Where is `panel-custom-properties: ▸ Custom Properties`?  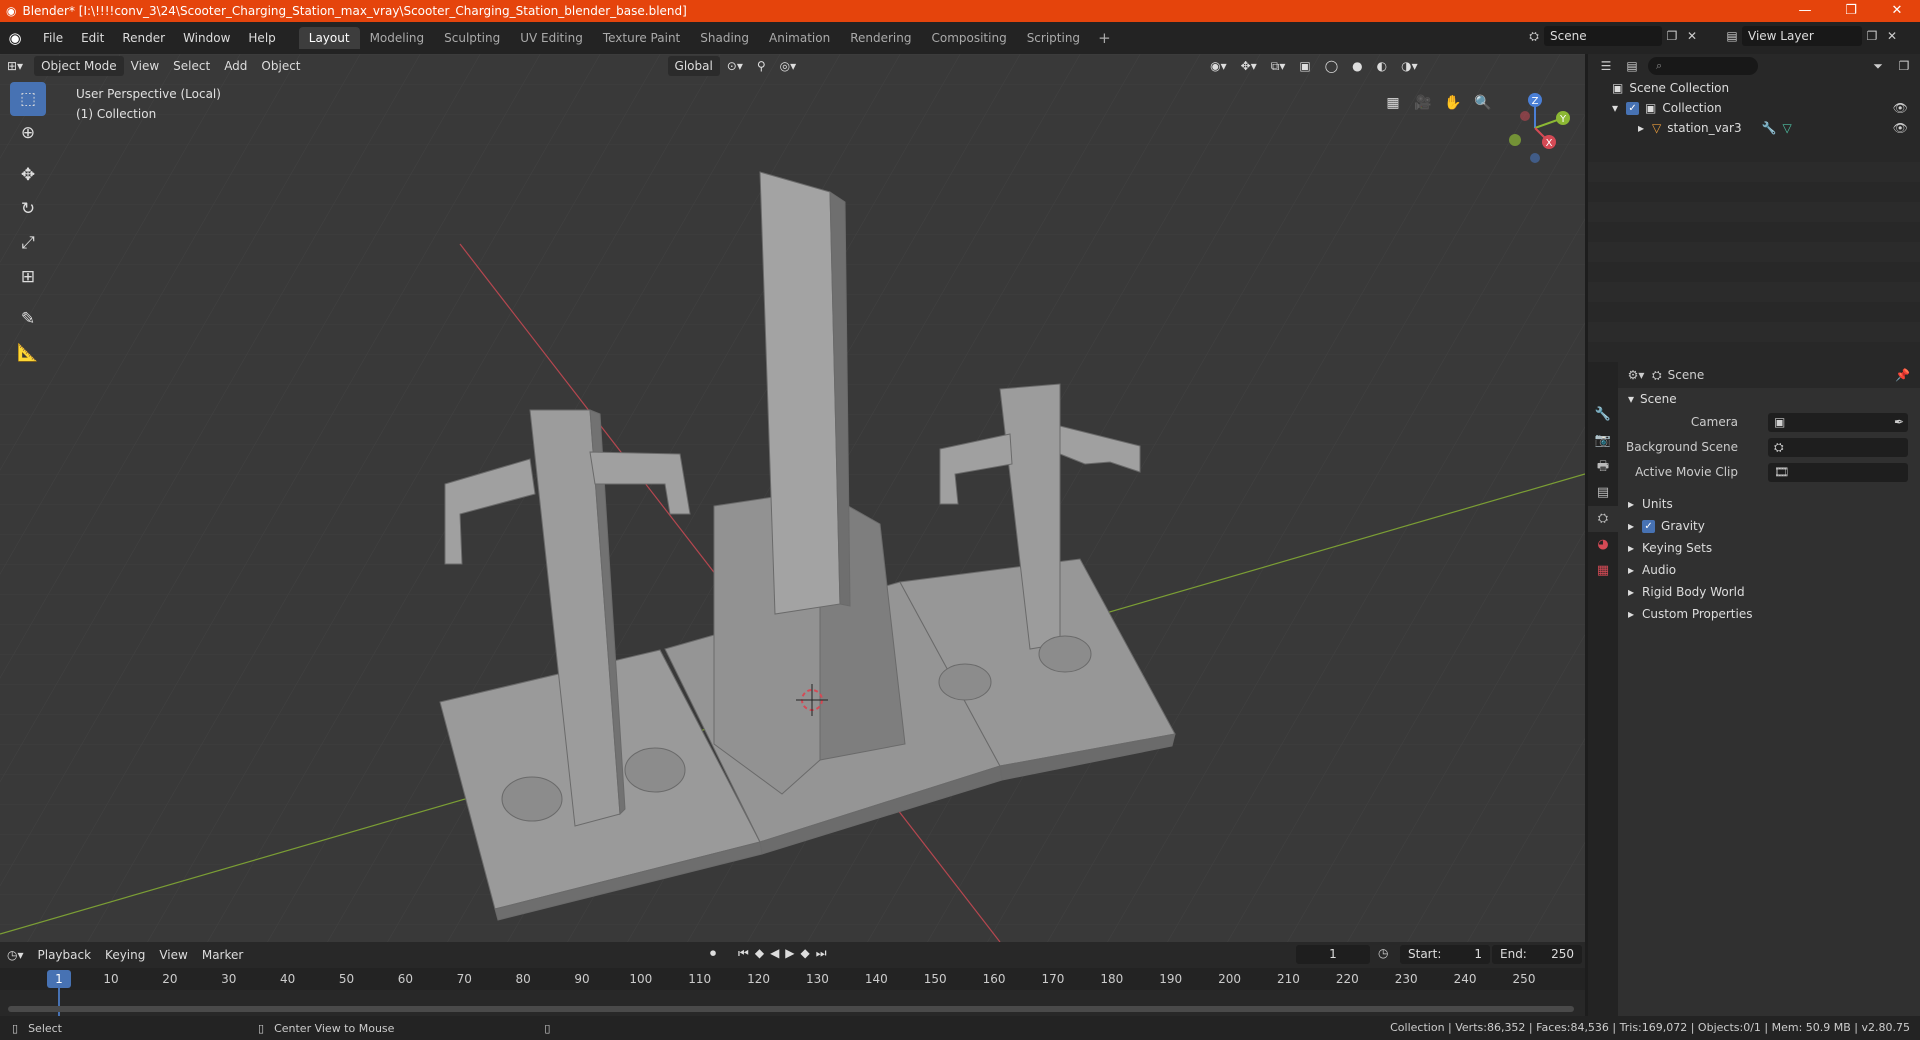 panel-custom-properties: ▸ Custom Properties is located at coordinates (1769, 614).